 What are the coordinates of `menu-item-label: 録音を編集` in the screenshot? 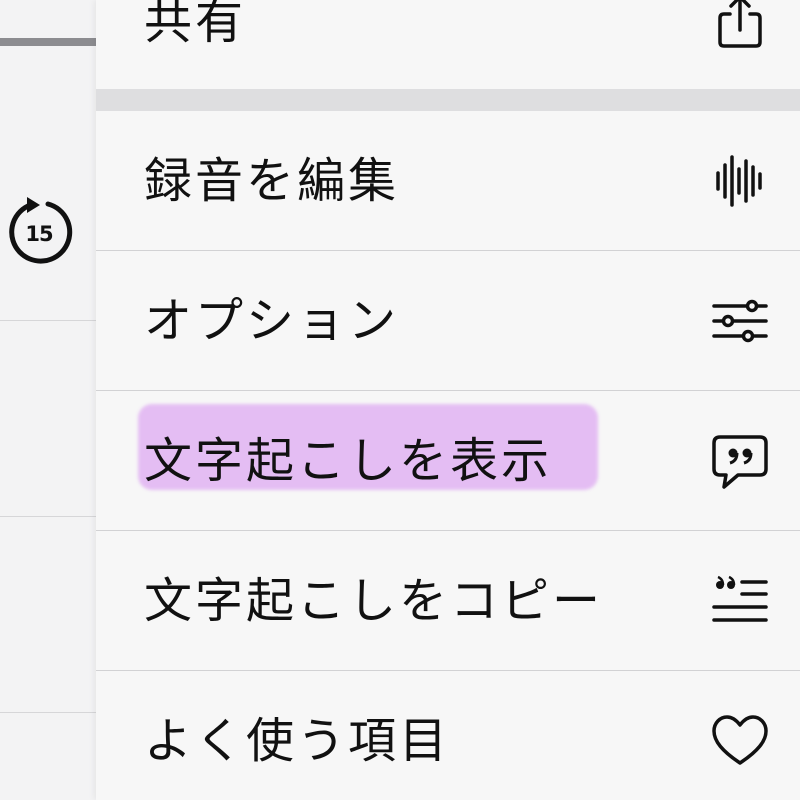 It's located at (272, 181).